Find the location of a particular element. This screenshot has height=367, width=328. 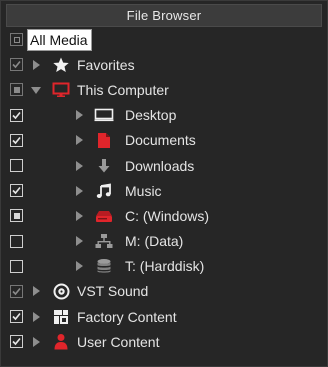

t-drive-label: T: (Harddisk) is located at coordinates (164, 266).